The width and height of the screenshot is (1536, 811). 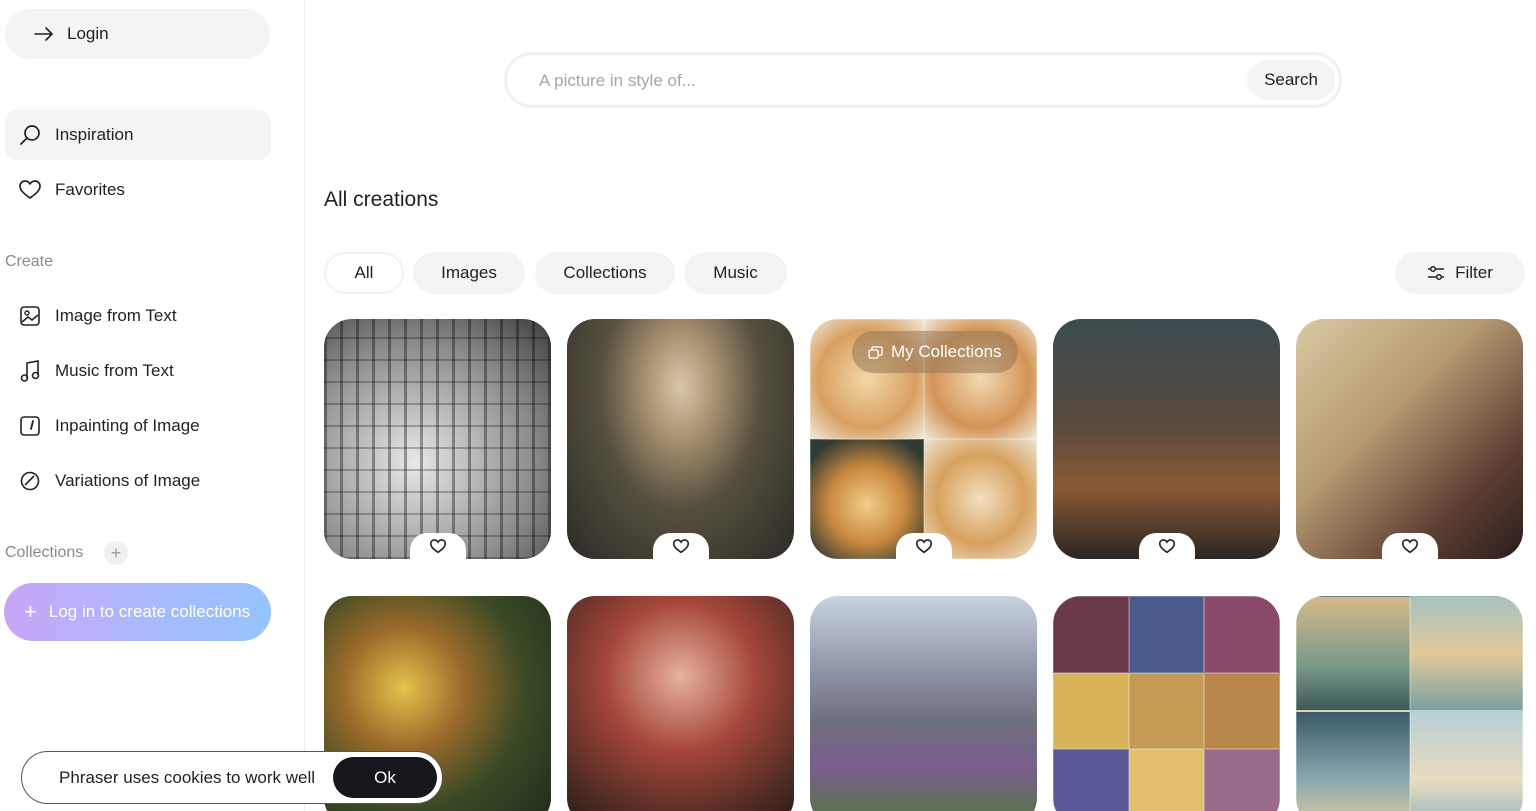 What do you see at coordinates (1436, 273) in the screenshot?
I see `sliders-icon` at bounding box center [1436, 273].